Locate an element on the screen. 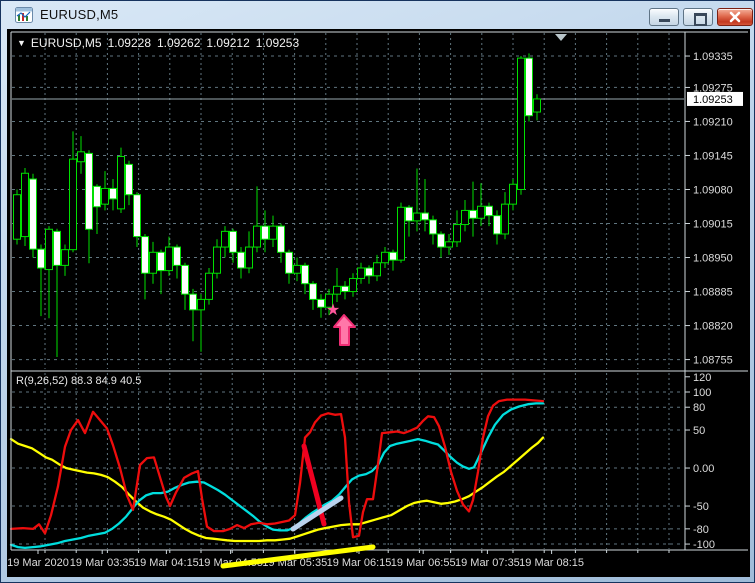 The image size is (755, 583). buy-signal-star-icon: ★ is located at coordinates (333, 309).